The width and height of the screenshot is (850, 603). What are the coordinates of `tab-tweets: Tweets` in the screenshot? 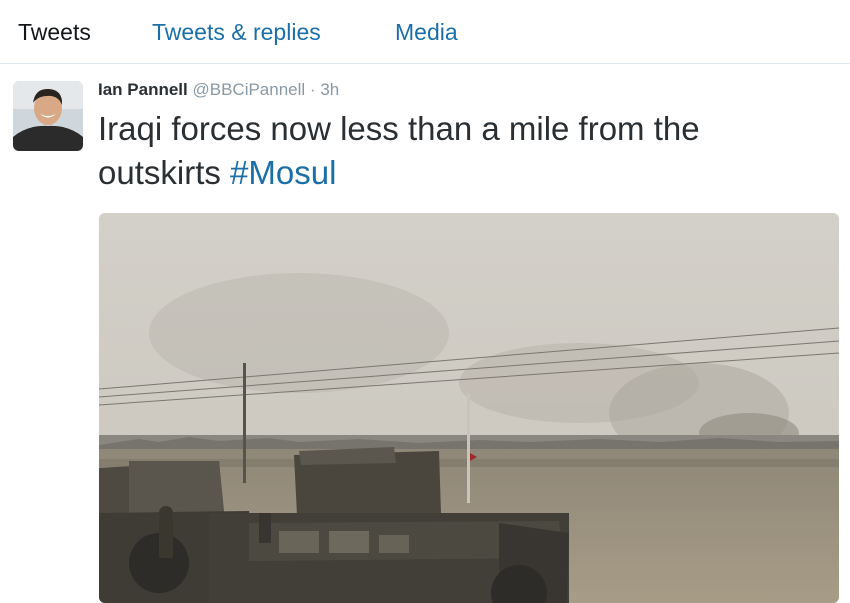 It's located at (54, 32).